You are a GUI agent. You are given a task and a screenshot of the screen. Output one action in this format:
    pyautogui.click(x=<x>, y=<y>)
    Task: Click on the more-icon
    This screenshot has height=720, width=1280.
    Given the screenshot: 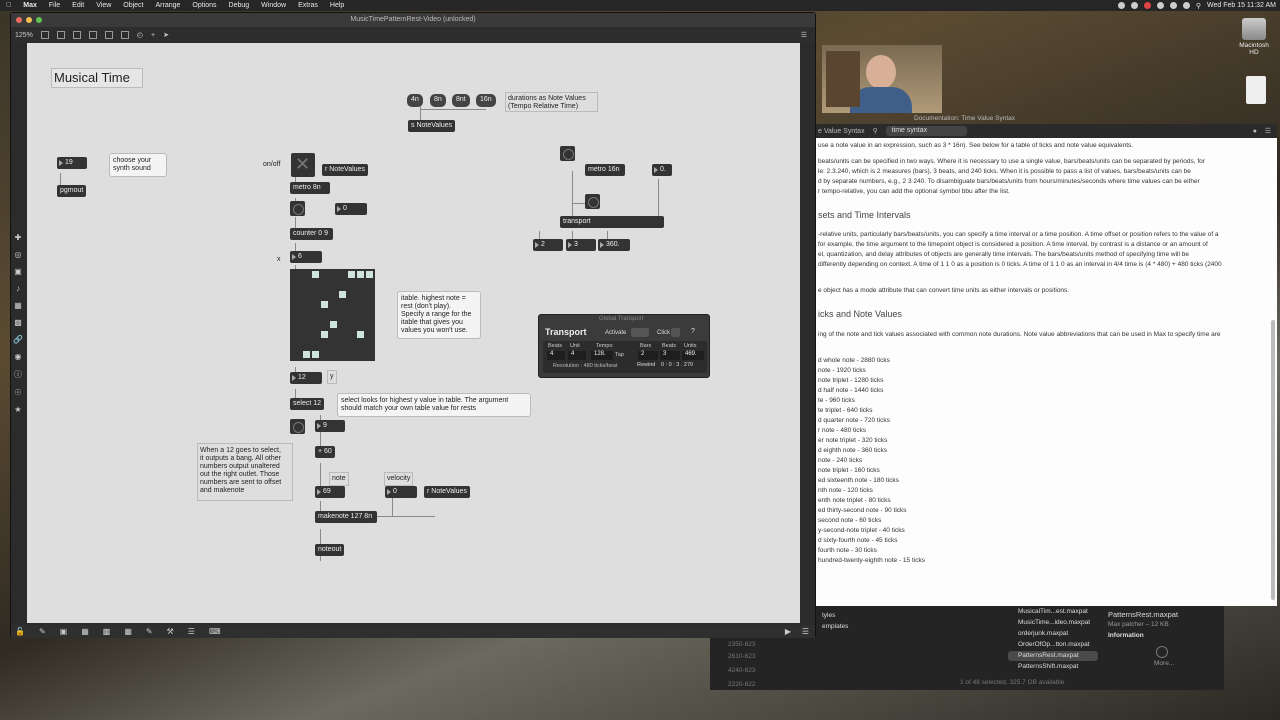 What is the action you would take?
    pyautogui.click(x=1162, y=652)
    